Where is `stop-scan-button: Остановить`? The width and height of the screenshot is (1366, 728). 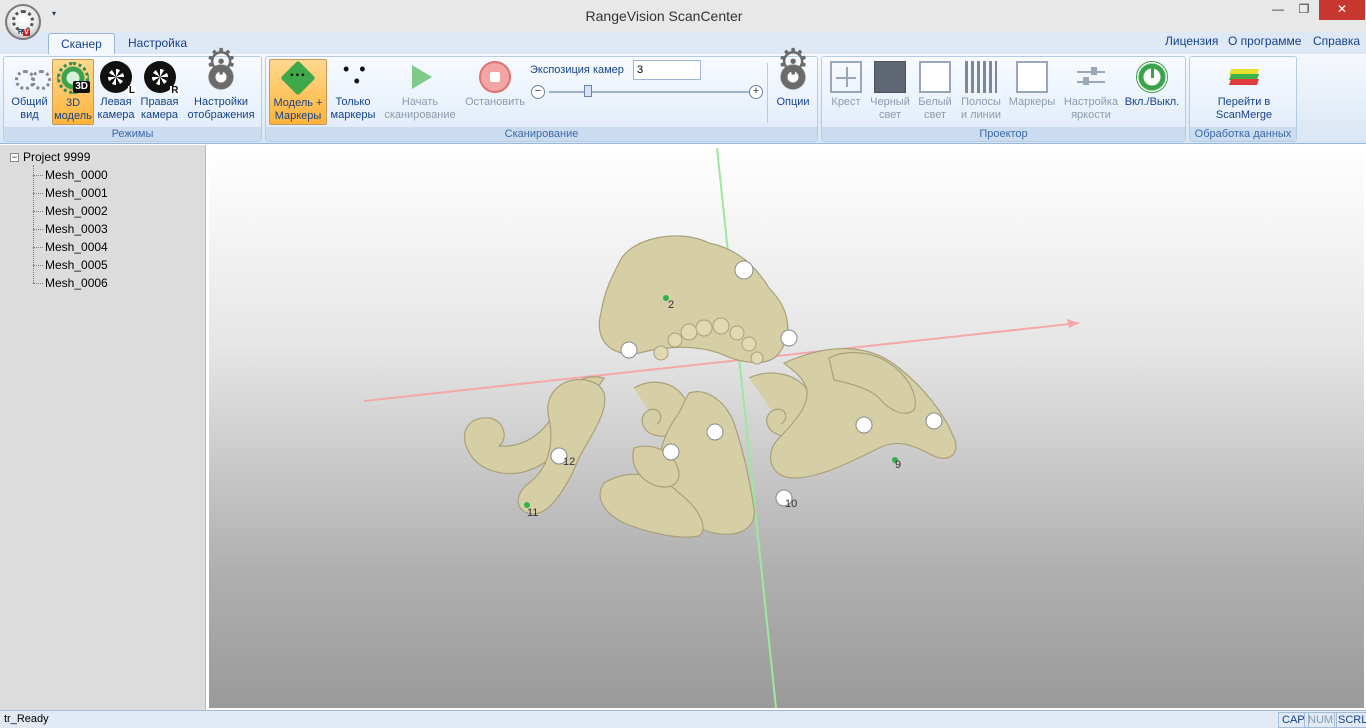 stop-scan-button: Остановить is located at coordinates (495, 92).